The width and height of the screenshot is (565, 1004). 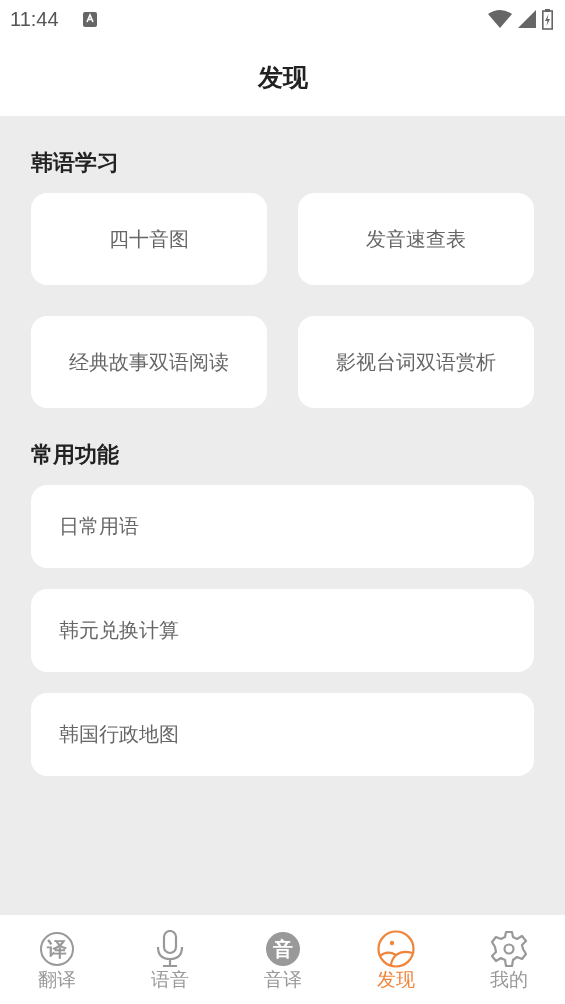 What do you see at coordinates (89, 19) in the screenshot?
I see `keyboard-notification-icon` at bounding box center [89, 19].